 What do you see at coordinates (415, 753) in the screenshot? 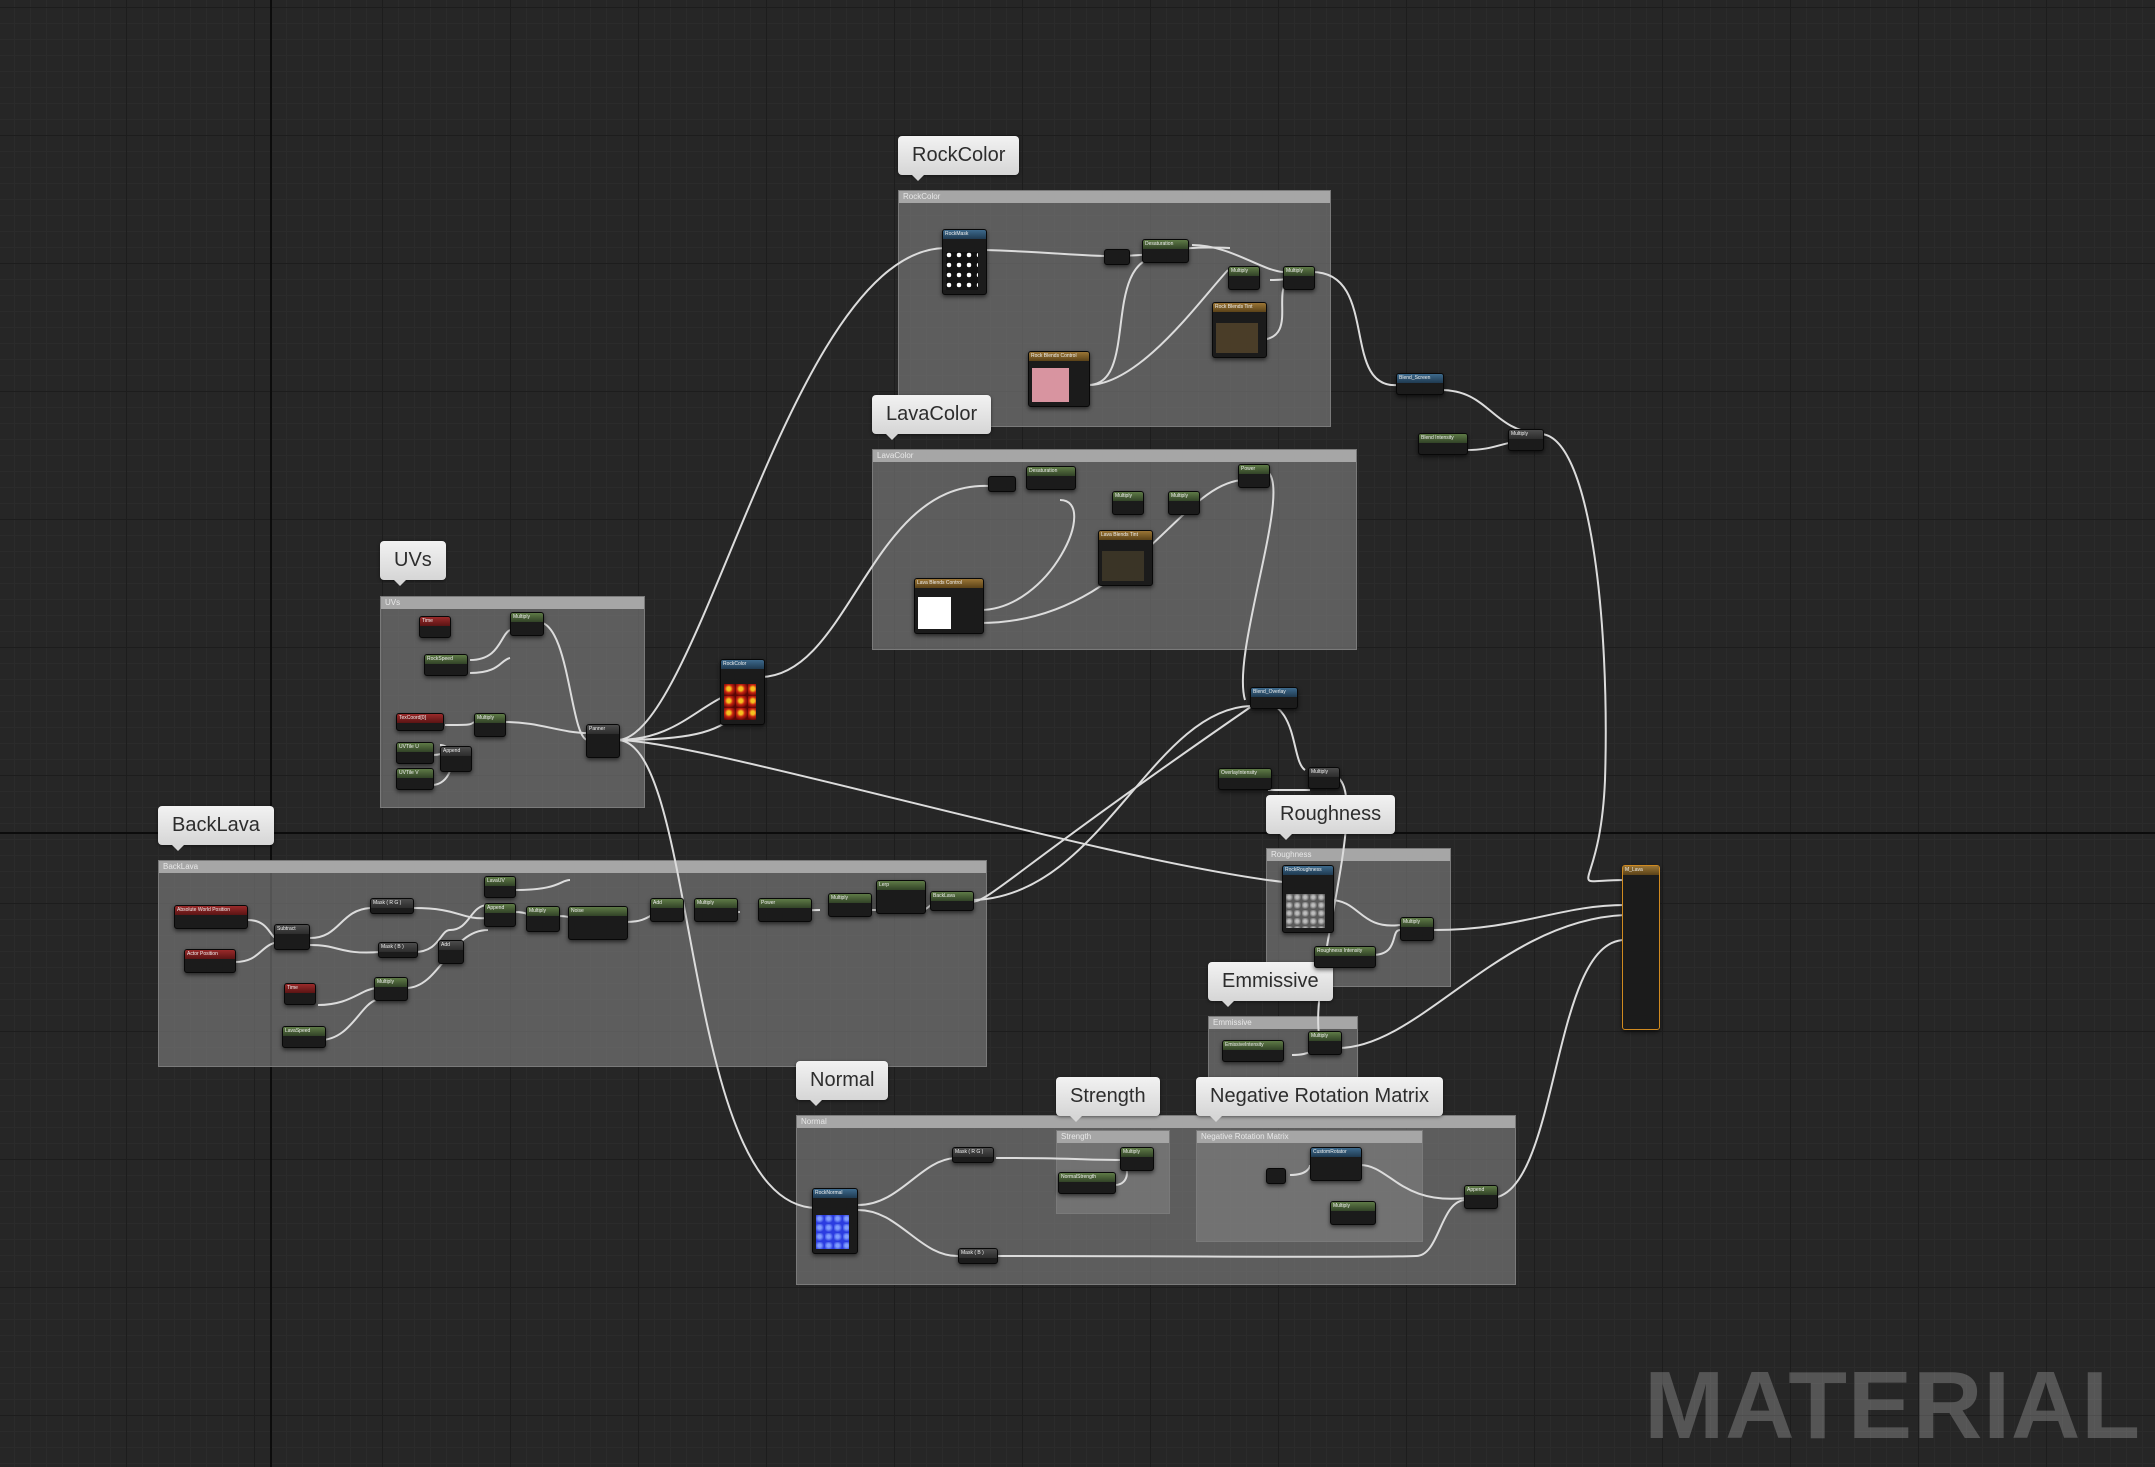
I see `uvtile-u-node: UVTile U` at bounding box center [415, 753].